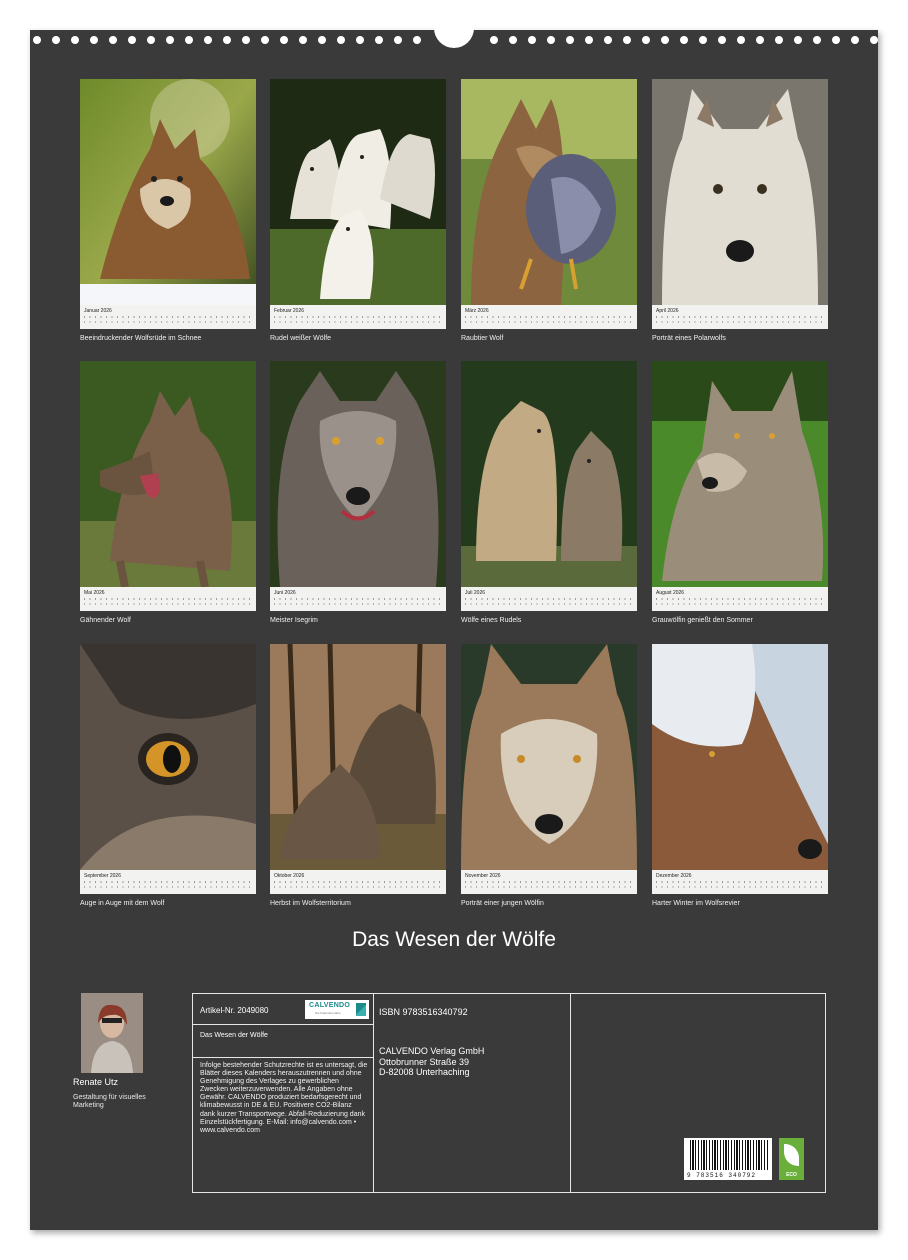 Image resolution: width=908 pixels, height=1260 pixels. Describe the element at coordinates (432, 1051) in the screenshot. I see `publisher-name: CALVENDO Verlag GmbH` at that location.